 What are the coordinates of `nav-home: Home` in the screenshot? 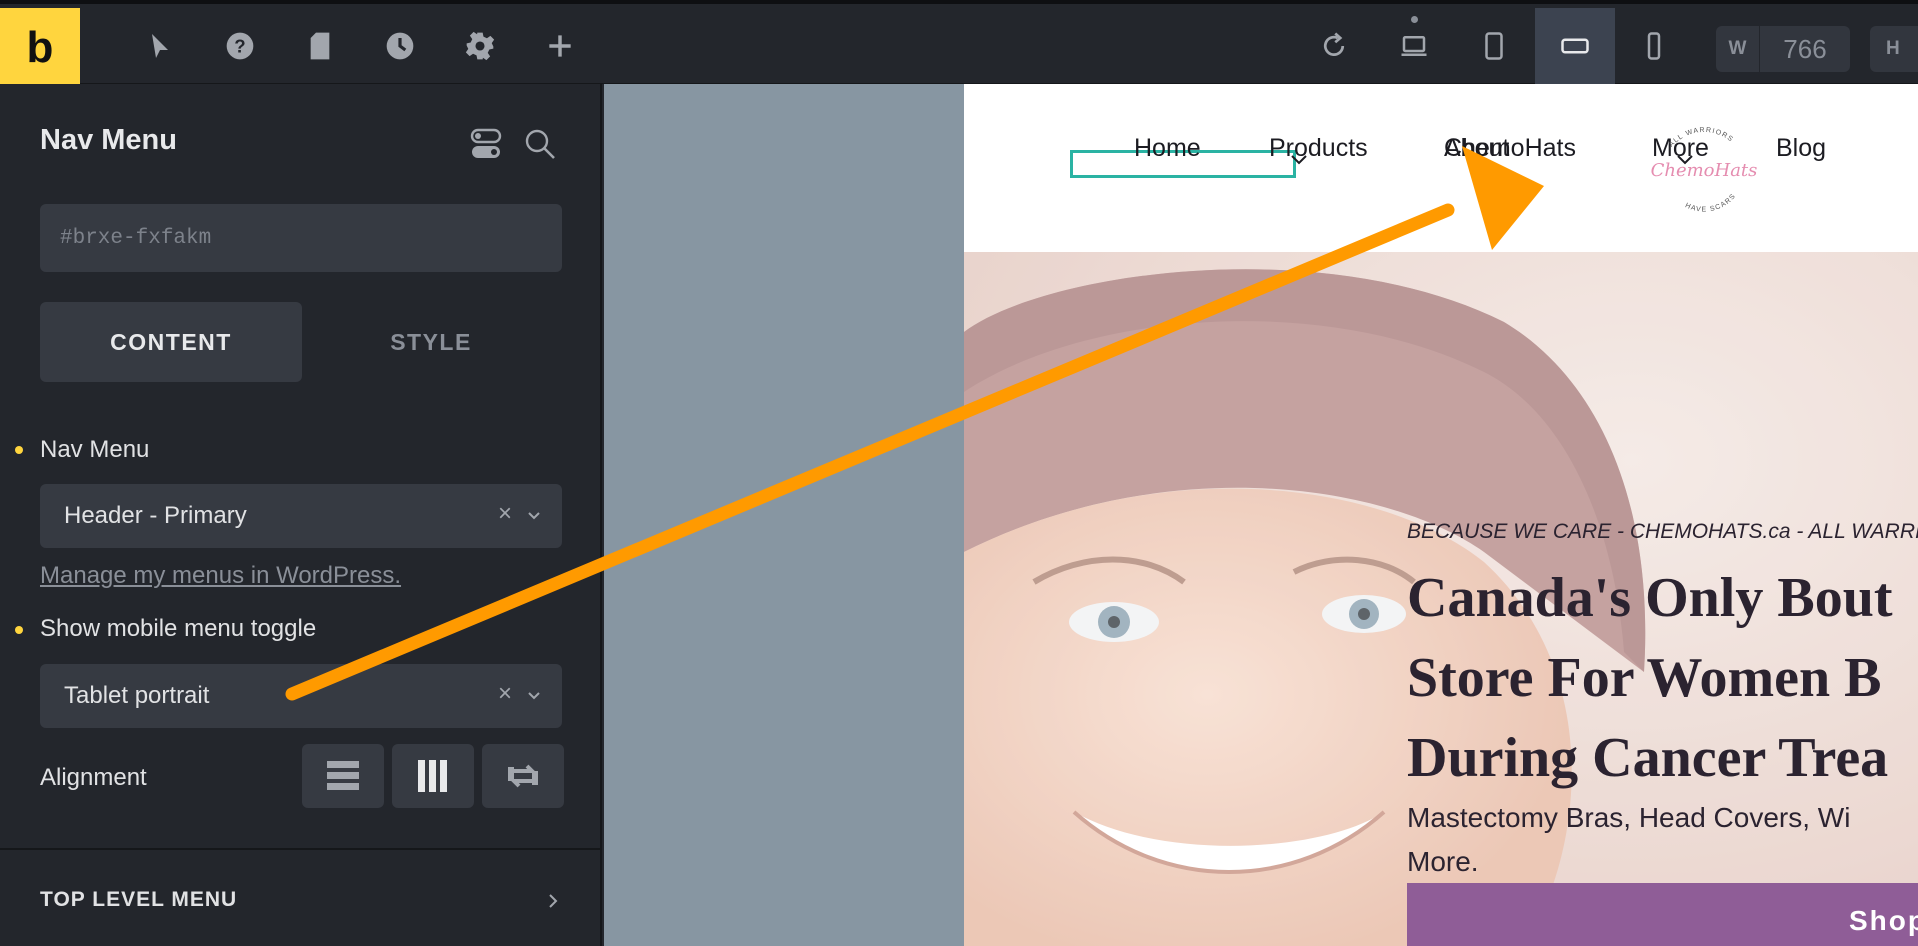 It's located at (1167, 148).